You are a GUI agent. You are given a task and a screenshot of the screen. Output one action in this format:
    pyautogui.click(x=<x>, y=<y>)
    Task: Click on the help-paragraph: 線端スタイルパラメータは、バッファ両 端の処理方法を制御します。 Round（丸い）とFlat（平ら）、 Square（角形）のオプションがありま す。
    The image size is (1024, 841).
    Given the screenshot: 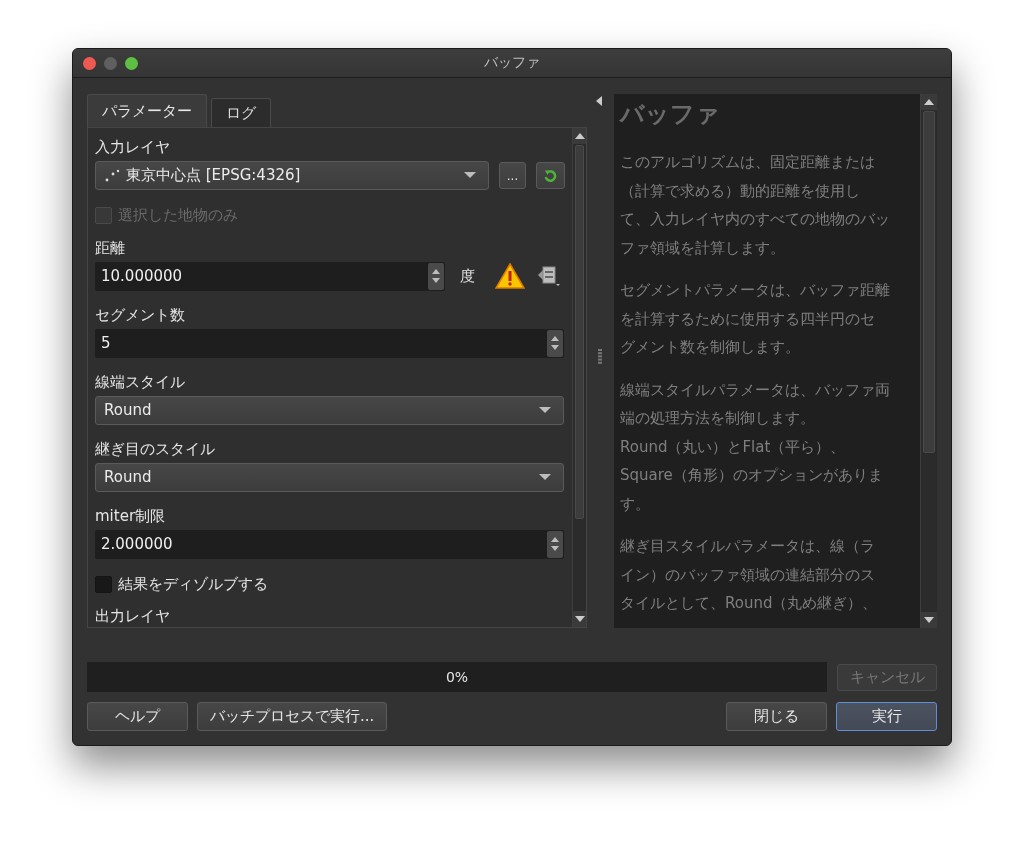 What is the action you would take?
    pyautogui.click(x=755, y=447)
    